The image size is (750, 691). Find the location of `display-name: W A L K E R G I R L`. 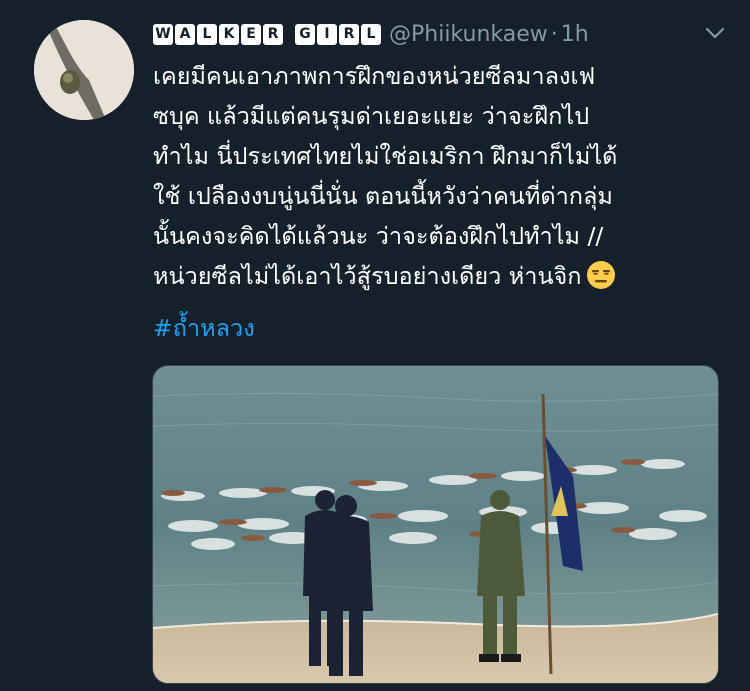

display-name: W A L K E R G I R L is located at coordinates (267, 34).